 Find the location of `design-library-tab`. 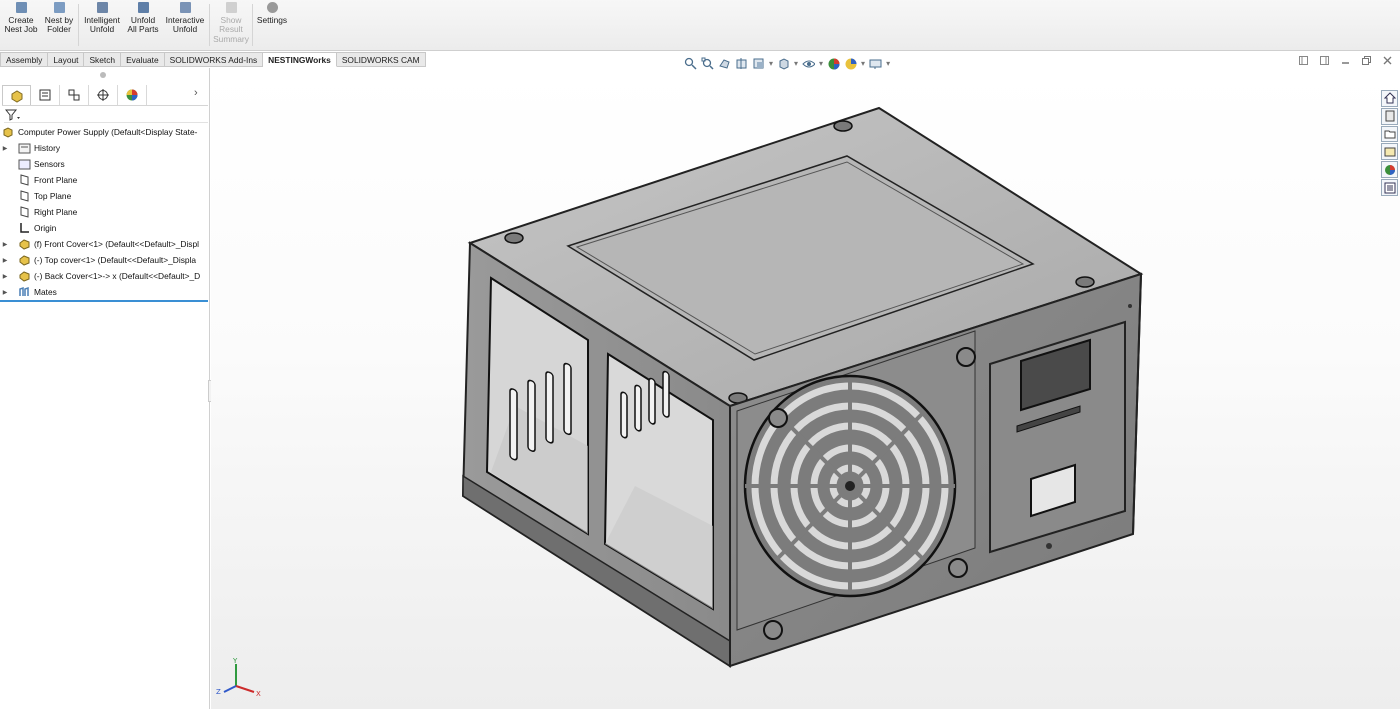

design-library-tab is located at coordinates (1389, 116).